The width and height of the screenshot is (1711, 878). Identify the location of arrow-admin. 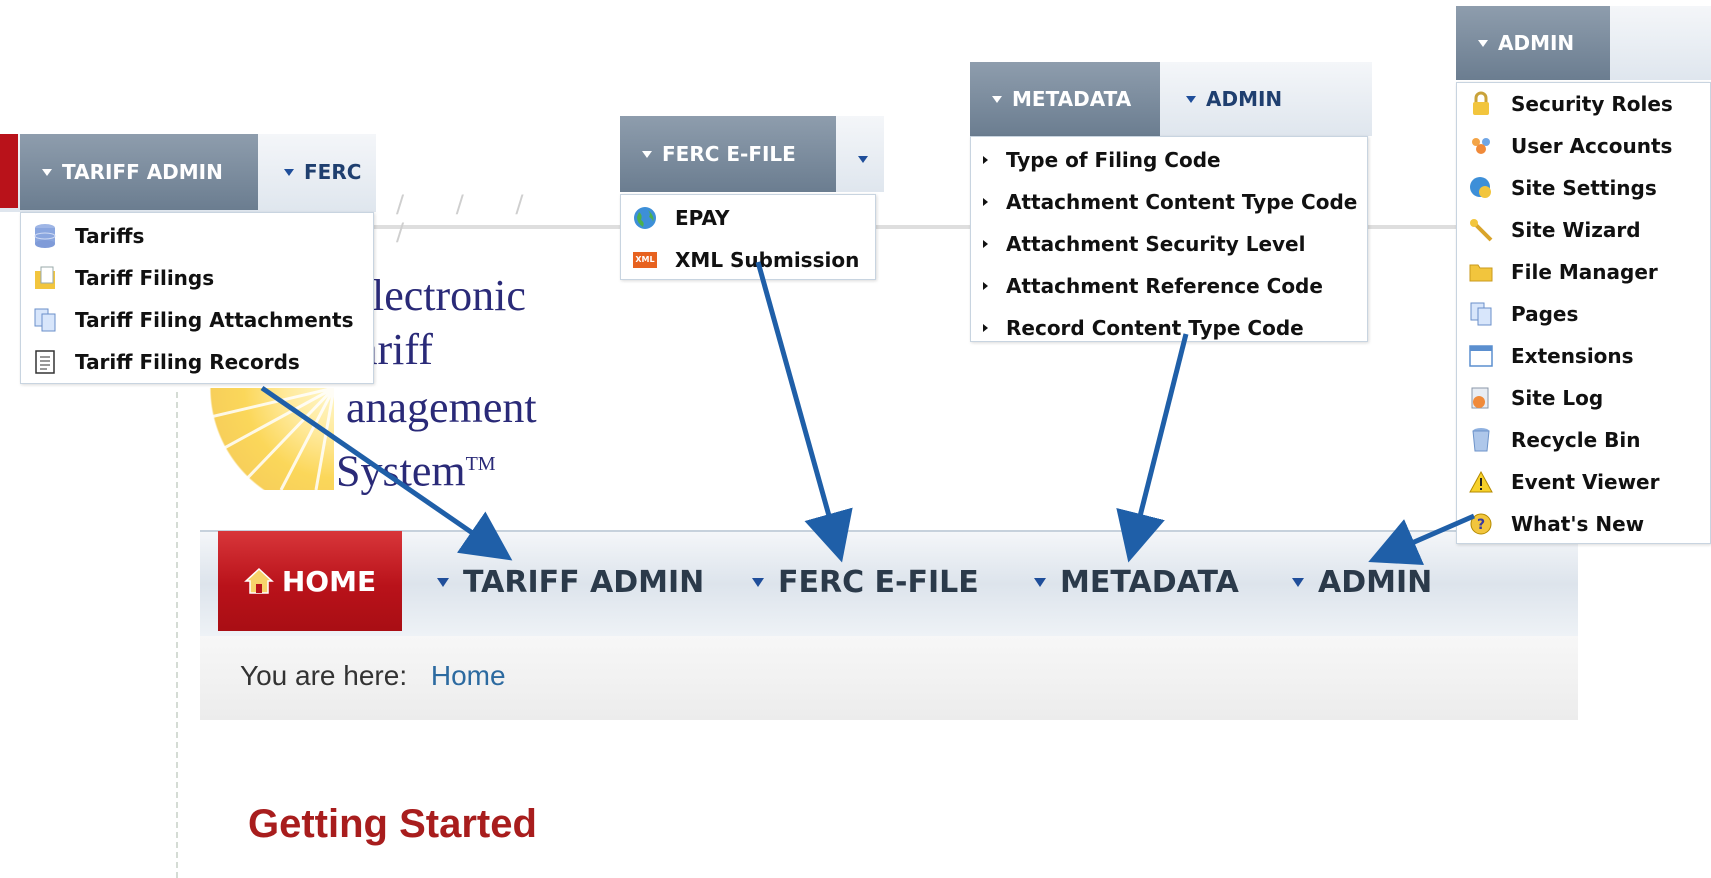
(1421, 539).